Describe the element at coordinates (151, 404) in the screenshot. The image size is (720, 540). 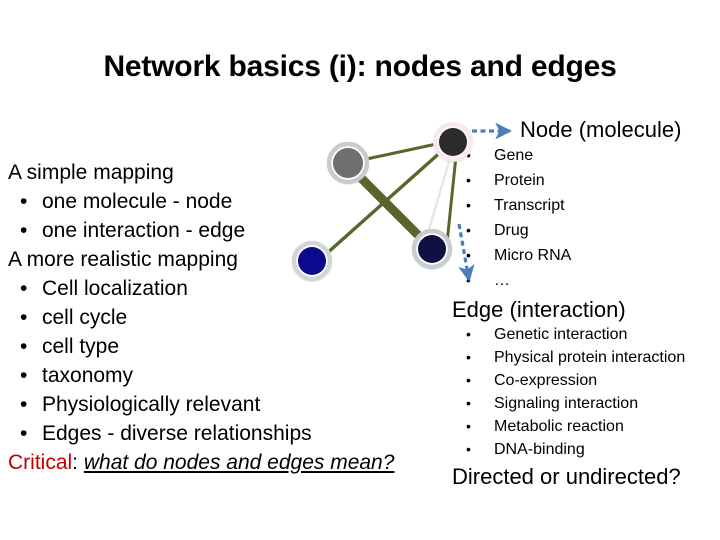
I see `left-line-text: Physiologically relevant` at that location.